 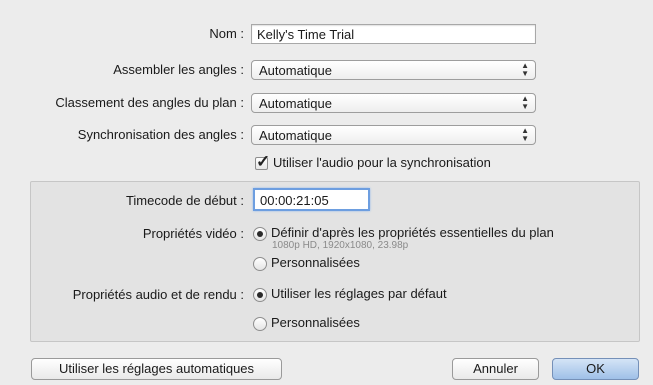 I want to click on assemble-angles-popup: Automatique ▲ ▼, so click(x=393, y=70).